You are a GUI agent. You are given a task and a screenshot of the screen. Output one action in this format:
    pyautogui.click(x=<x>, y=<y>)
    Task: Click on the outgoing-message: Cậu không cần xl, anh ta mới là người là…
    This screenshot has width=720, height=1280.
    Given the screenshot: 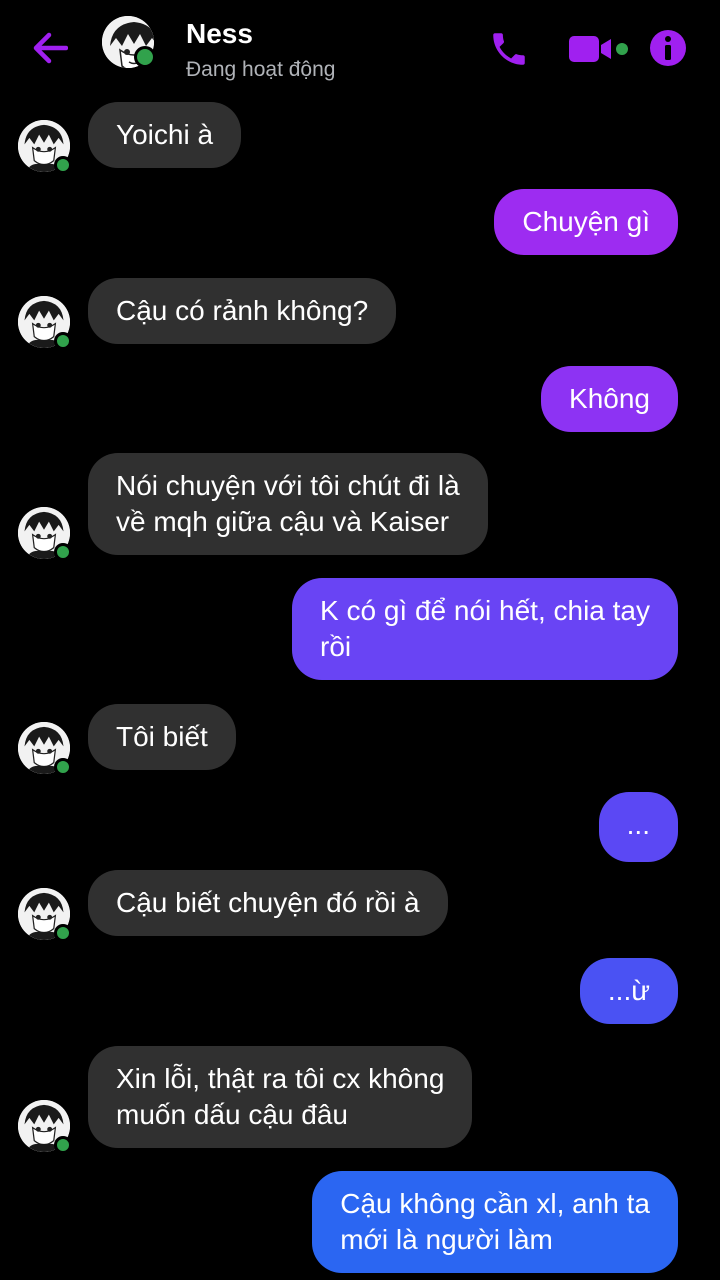 What is the action you would take?
    pyautogui.click(x=495, y=1222)
    